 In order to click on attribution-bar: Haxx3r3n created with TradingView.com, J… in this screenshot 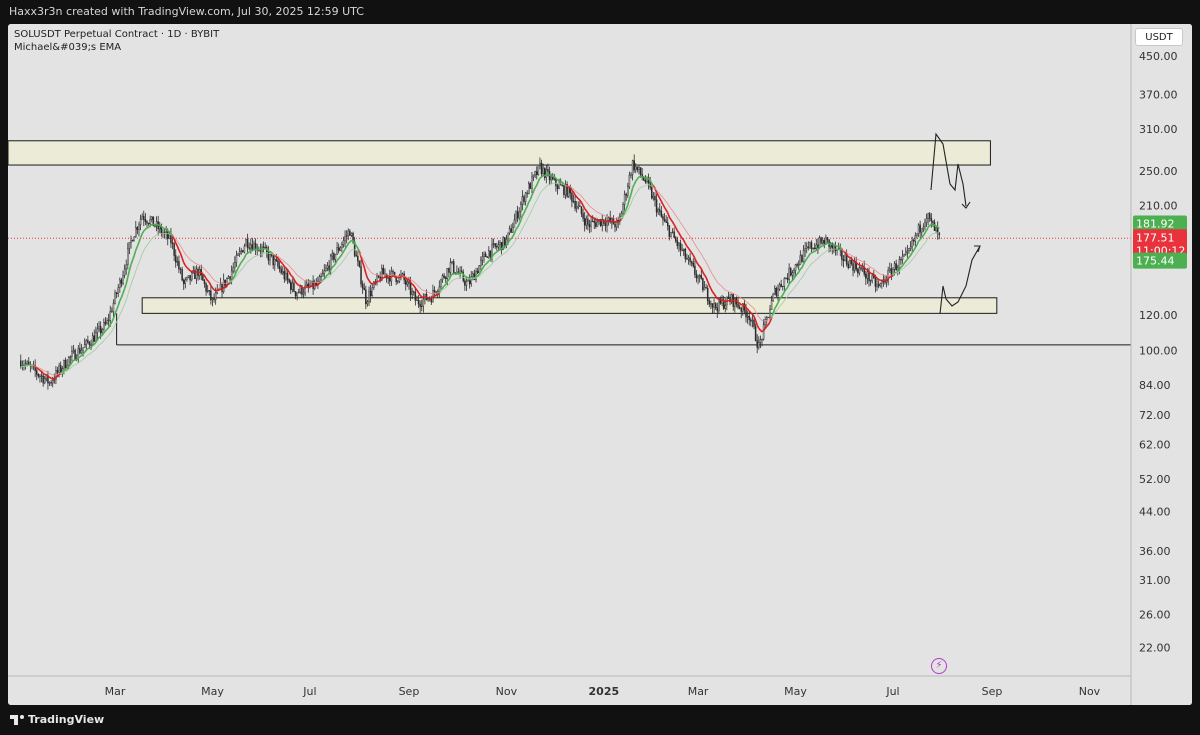, I will do `click(600, 12)`.